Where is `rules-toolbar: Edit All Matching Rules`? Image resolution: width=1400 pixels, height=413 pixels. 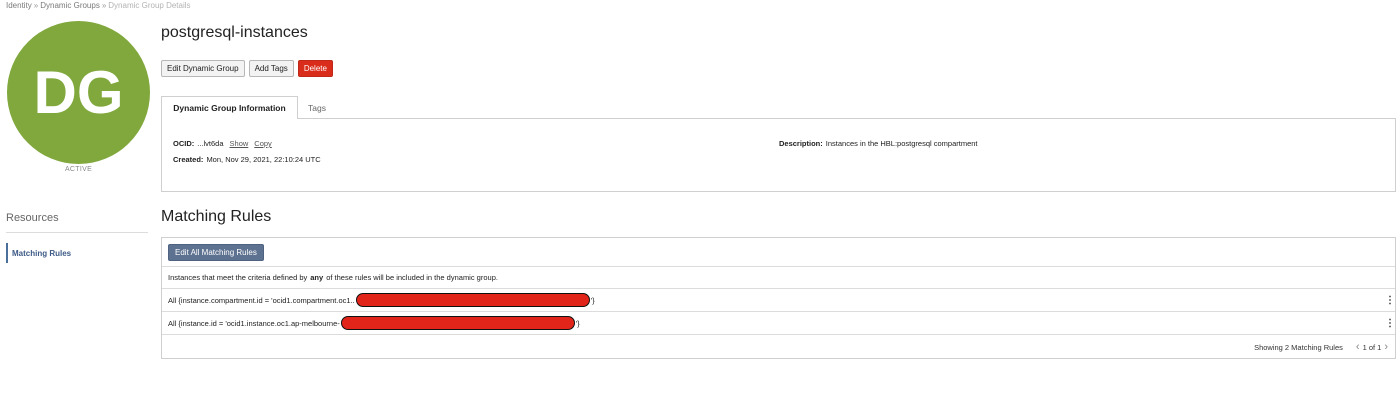 rules-toolbar: Edit All Matching Rules is located at coordinates (778, 252).